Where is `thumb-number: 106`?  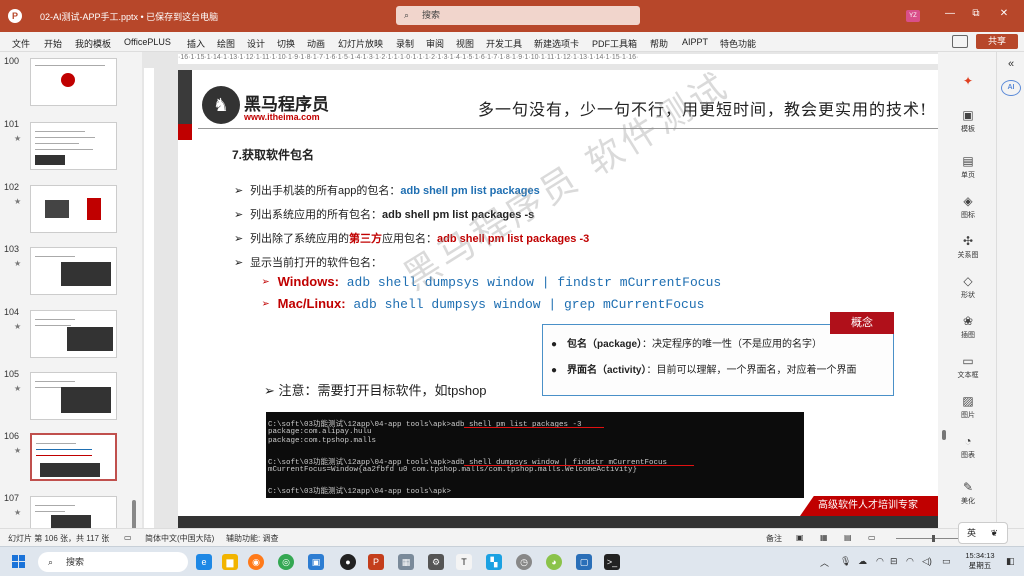
thumb-number: 106 is located at coordinates (12, 436).